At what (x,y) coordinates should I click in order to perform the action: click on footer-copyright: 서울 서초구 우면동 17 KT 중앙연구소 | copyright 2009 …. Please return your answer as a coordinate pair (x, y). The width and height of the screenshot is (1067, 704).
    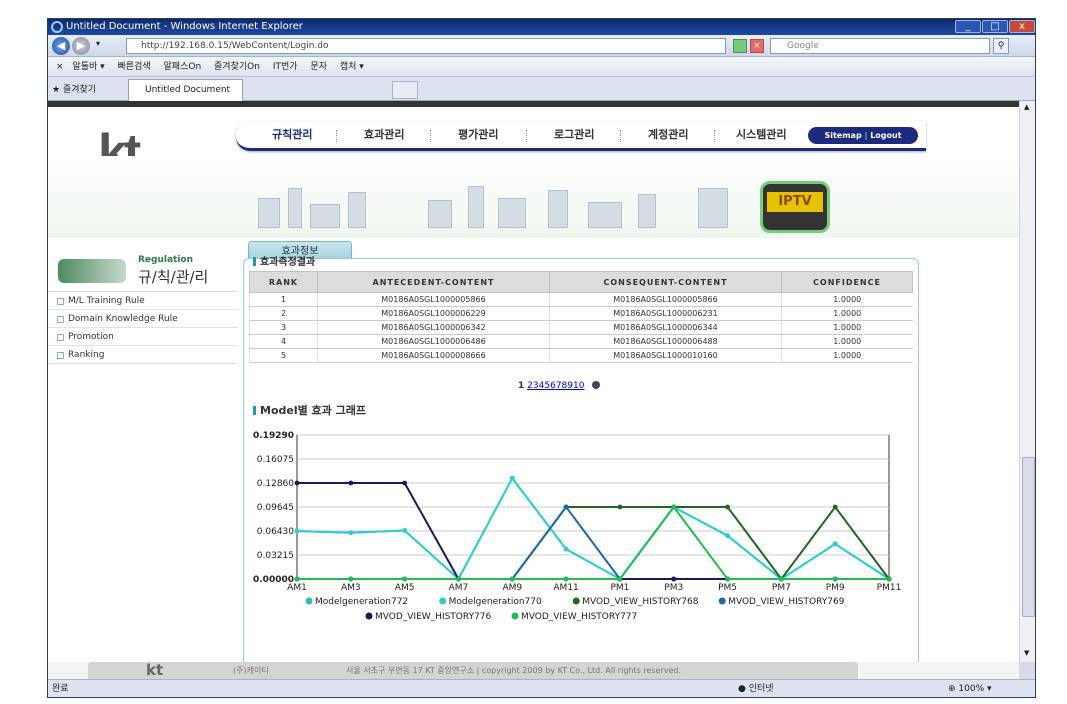
    Looking at the image, I should click on (514, 670).